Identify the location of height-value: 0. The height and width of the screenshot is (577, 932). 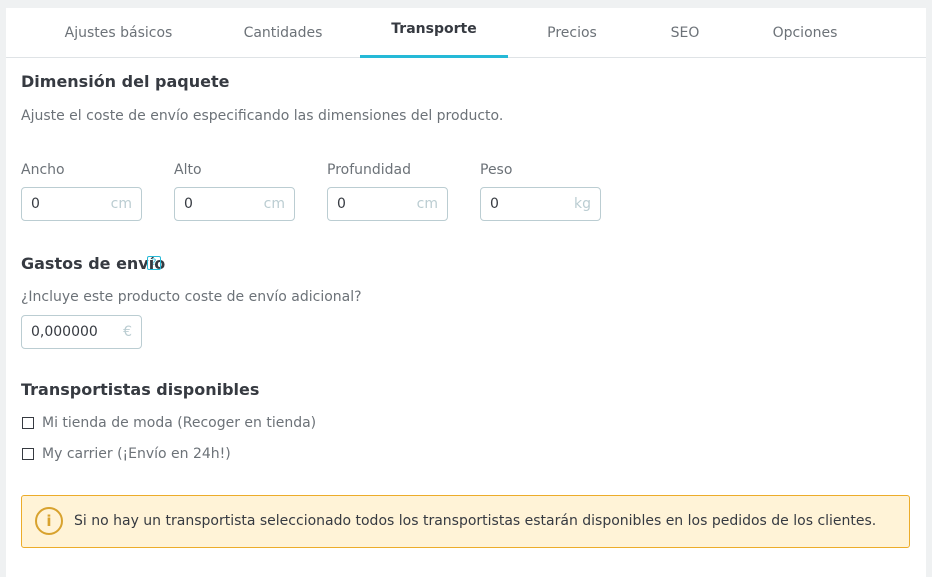
(188, 204).